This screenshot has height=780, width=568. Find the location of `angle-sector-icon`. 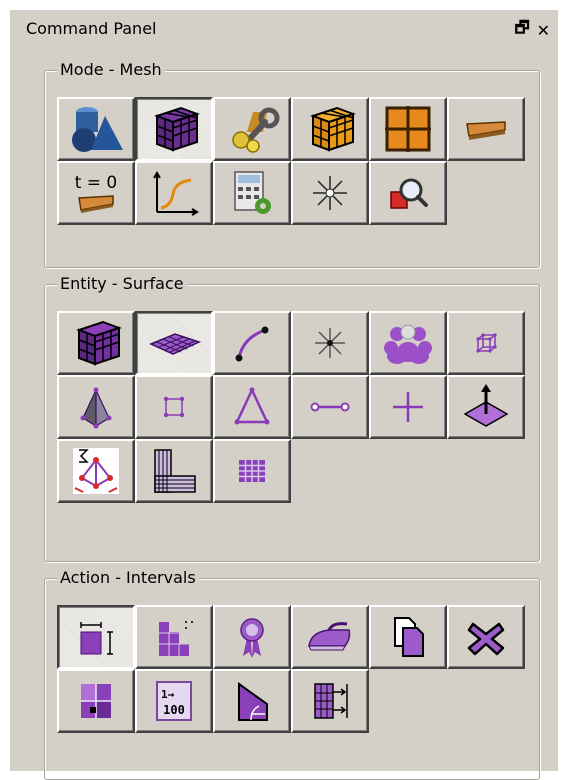

angle-sector-icon is located at coordinates (253, 701).